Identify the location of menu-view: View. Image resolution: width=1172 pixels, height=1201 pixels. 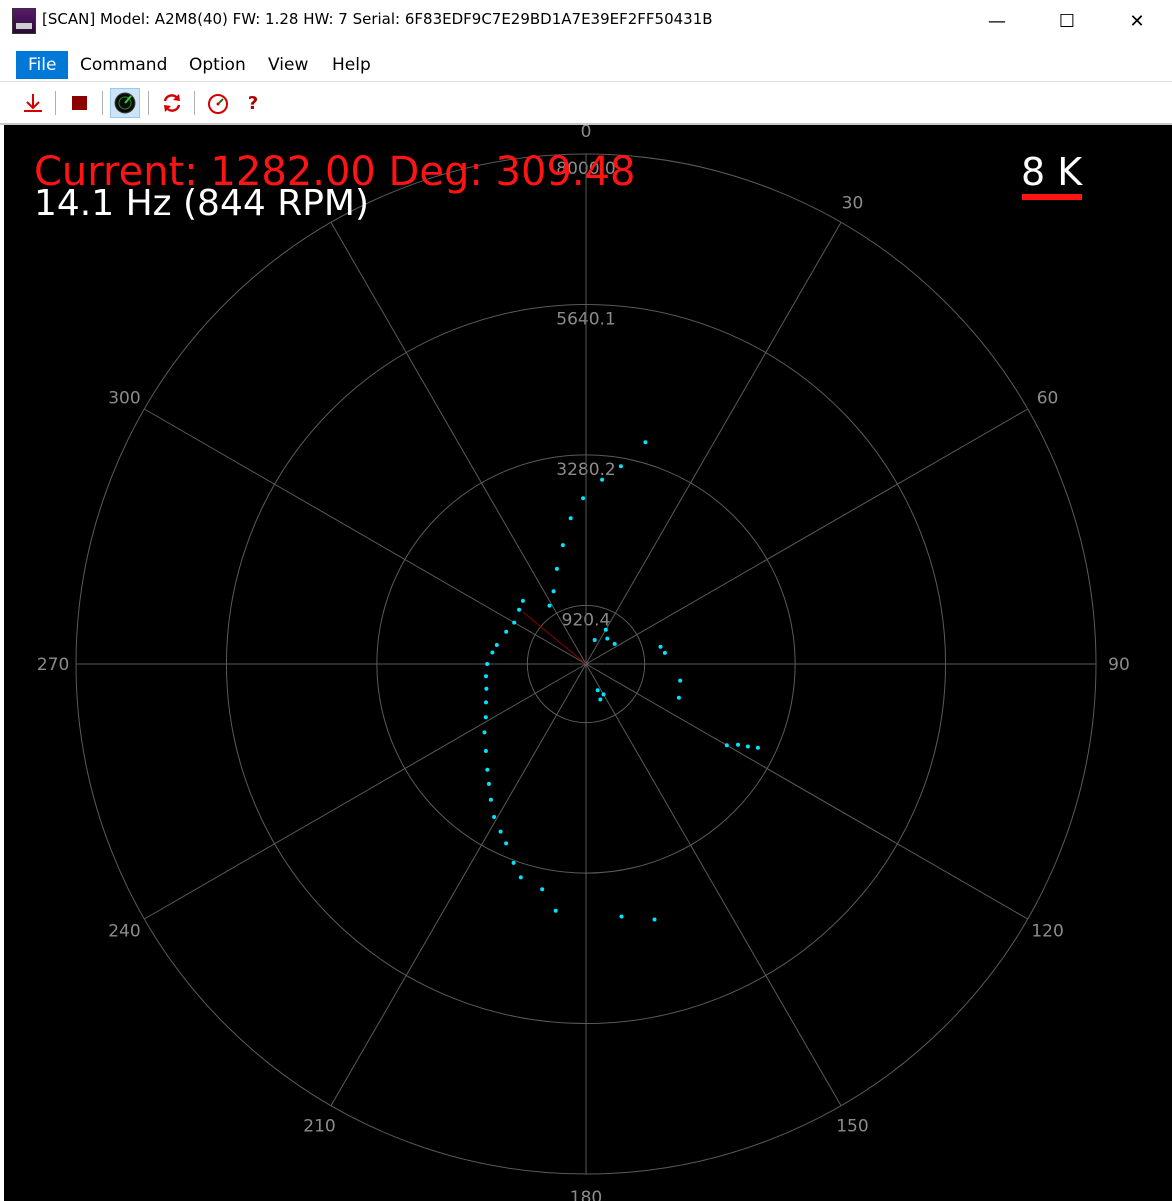
(288, 65).